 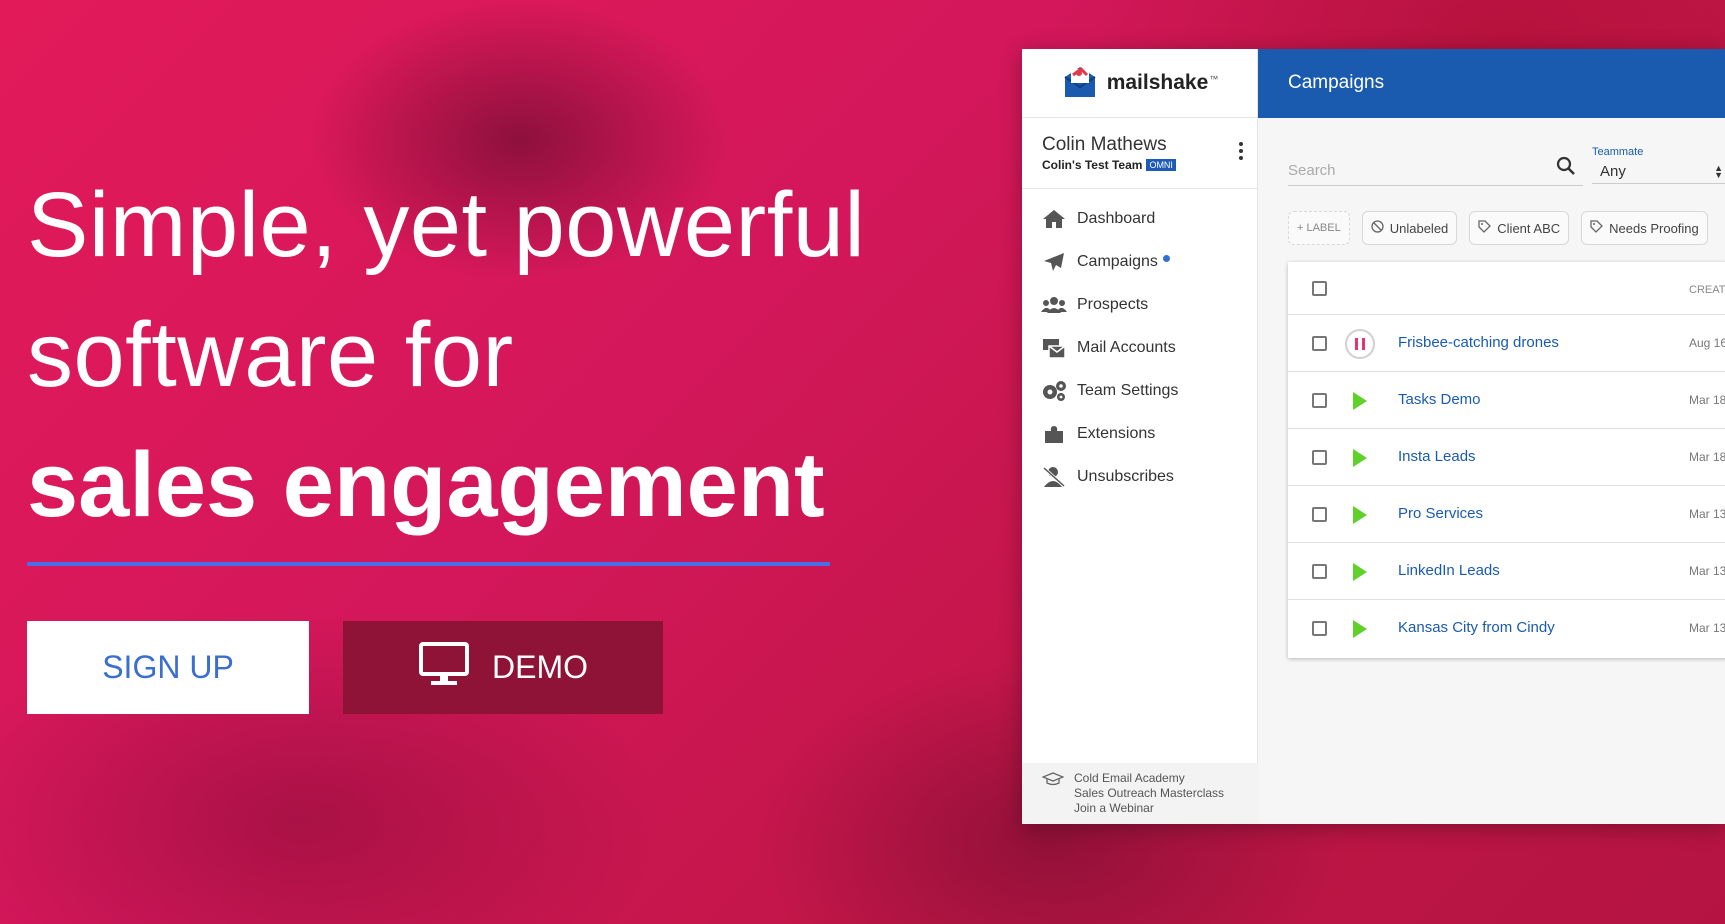 What do you see at coordinates (1113, 304) in the screenshot?
I see `sidebar-item-label: Prospects` at bounding box center [1113, 304].